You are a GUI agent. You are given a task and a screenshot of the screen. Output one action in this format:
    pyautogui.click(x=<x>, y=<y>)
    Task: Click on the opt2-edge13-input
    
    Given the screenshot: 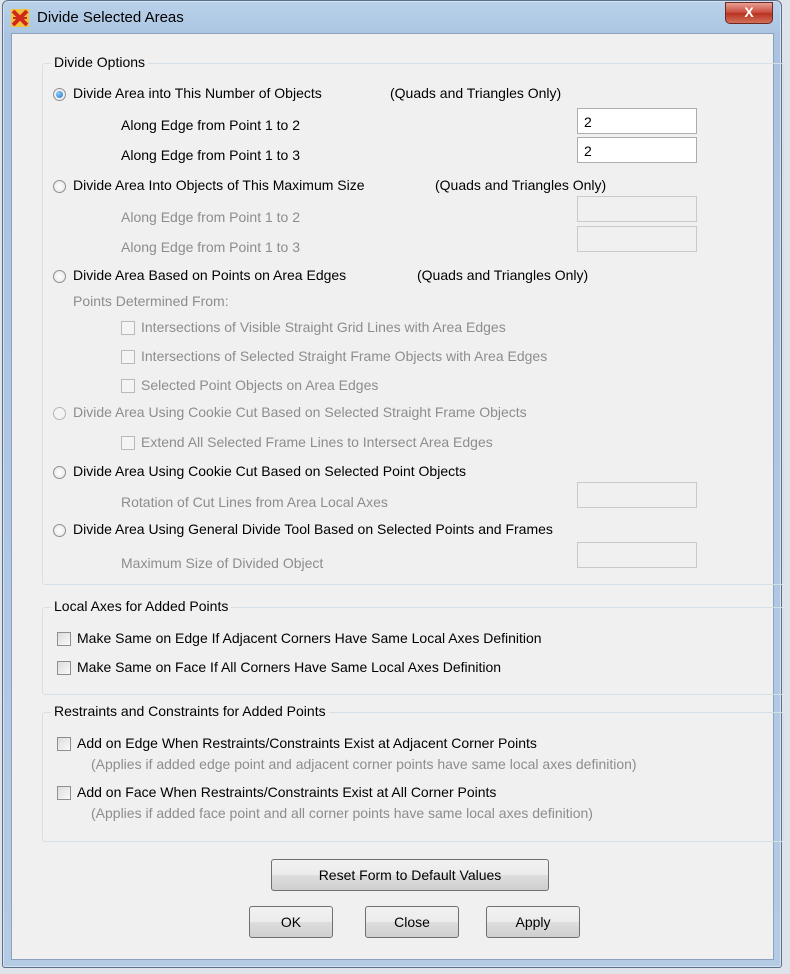 What is the action you would take?
    pyautogui.click(x=637, y=239)
    